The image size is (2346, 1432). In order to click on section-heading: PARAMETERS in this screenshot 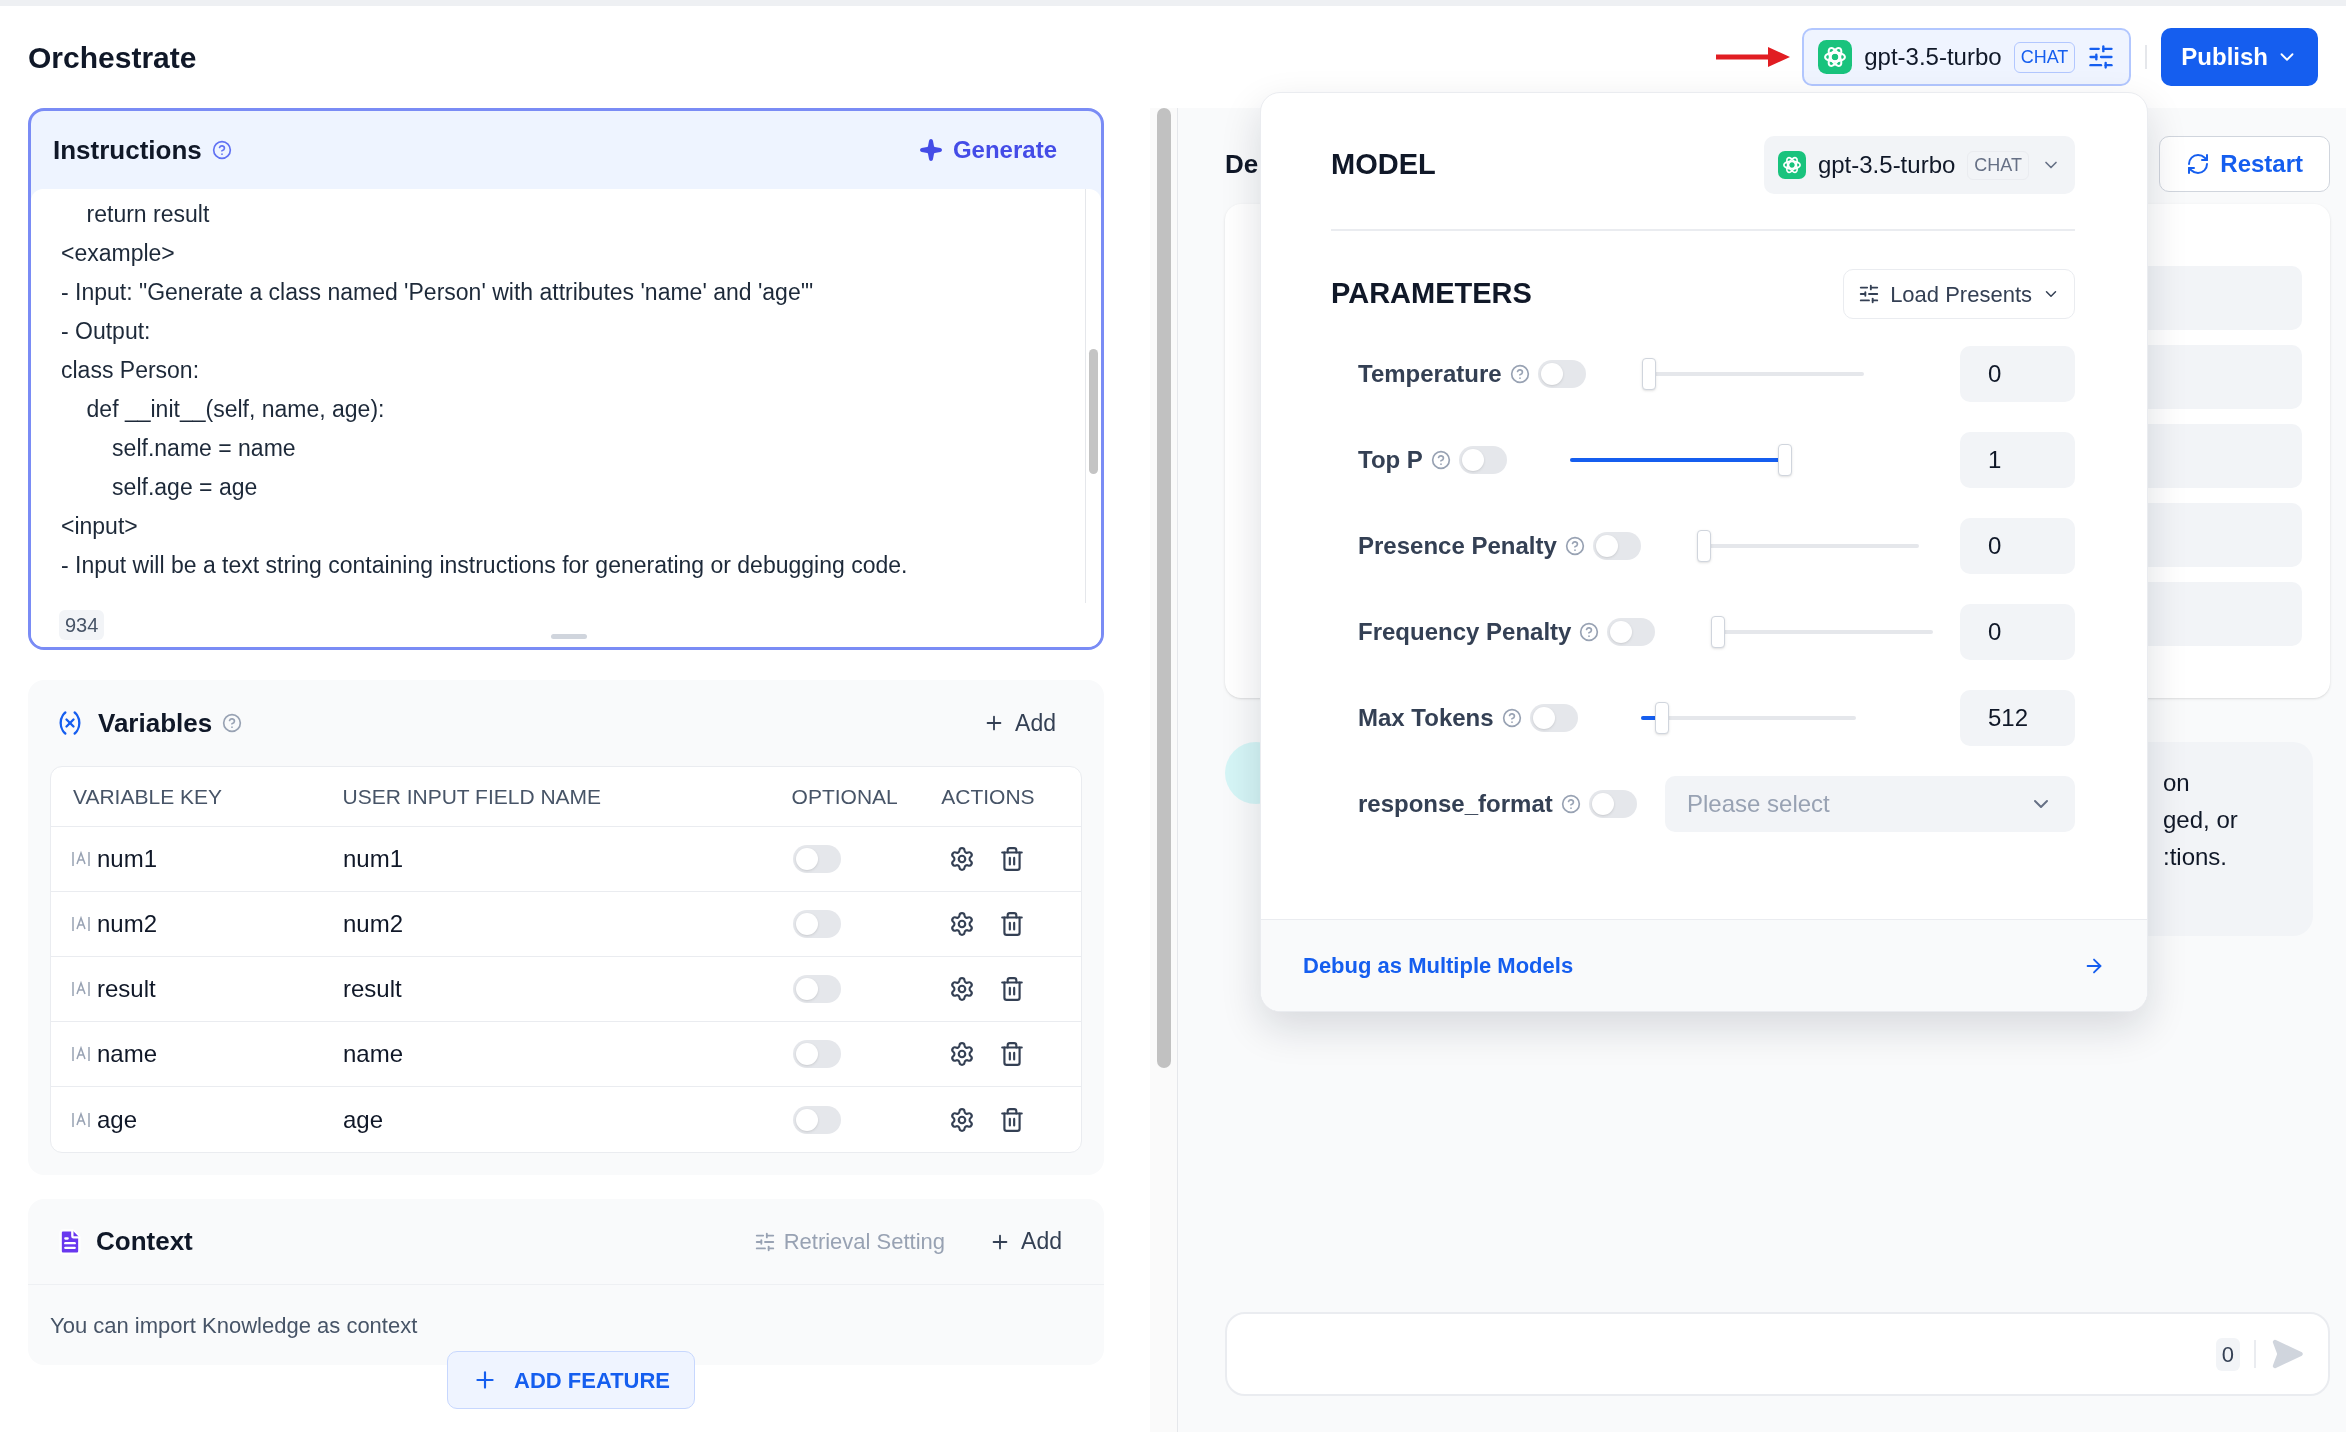, I will do `click(1431, 294)`.